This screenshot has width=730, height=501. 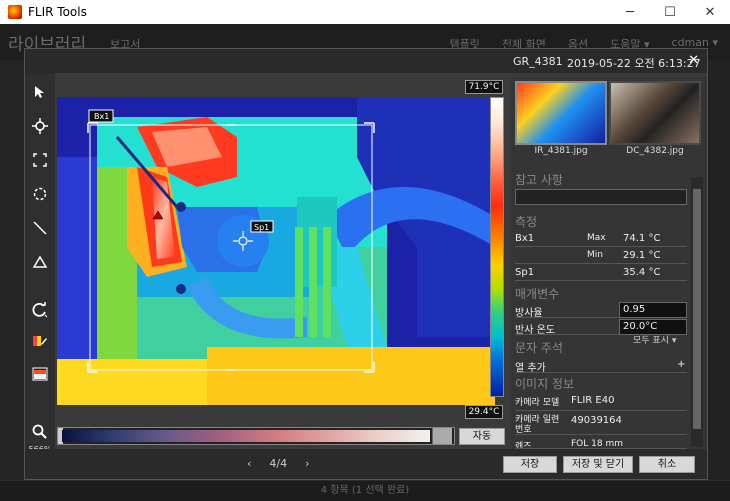 What do you see at coordinates (538, 61) in the screenshot?
I see `image-filename: GR_4381` at bounding box center [538, 61].